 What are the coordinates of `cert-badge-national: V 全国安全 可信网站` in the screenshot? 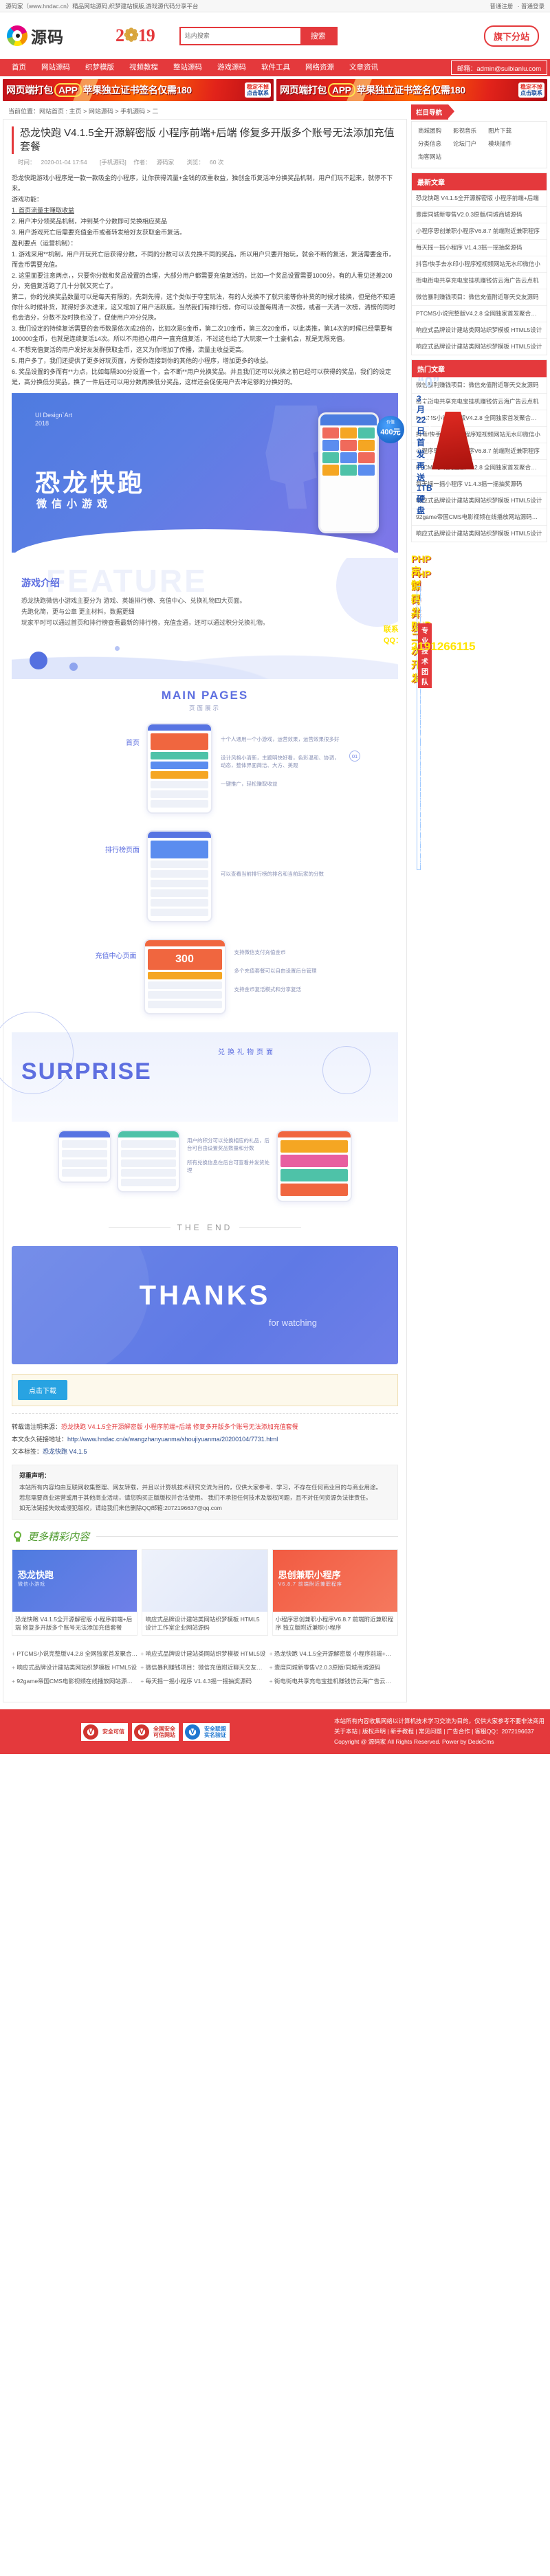 It's located at (155, 1732).